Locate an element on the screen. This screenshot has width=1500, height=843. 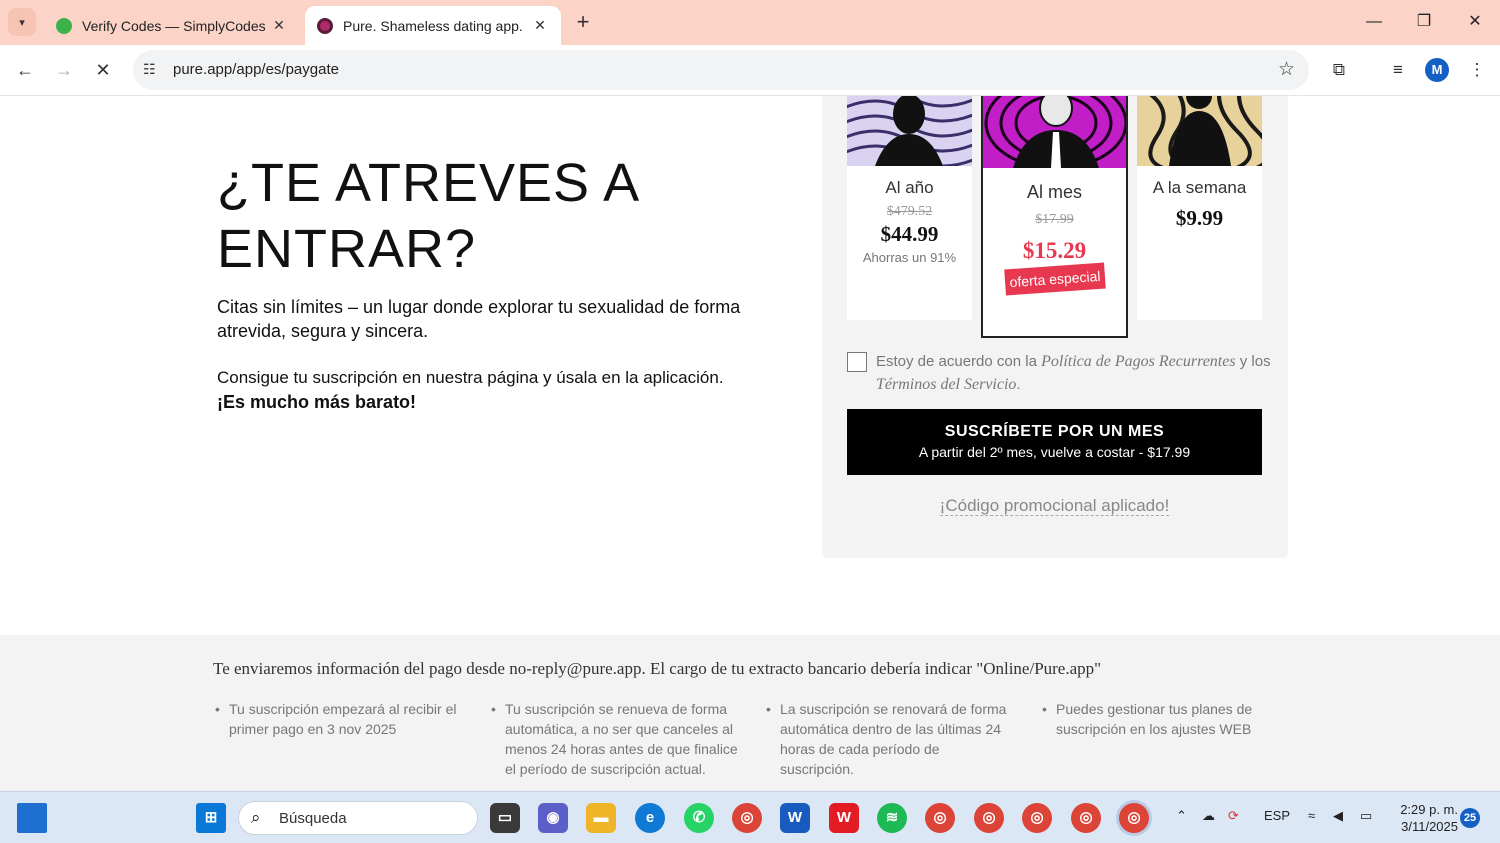
menu-kebab-icon: ⋮ is located at coordinates (1477, 70).